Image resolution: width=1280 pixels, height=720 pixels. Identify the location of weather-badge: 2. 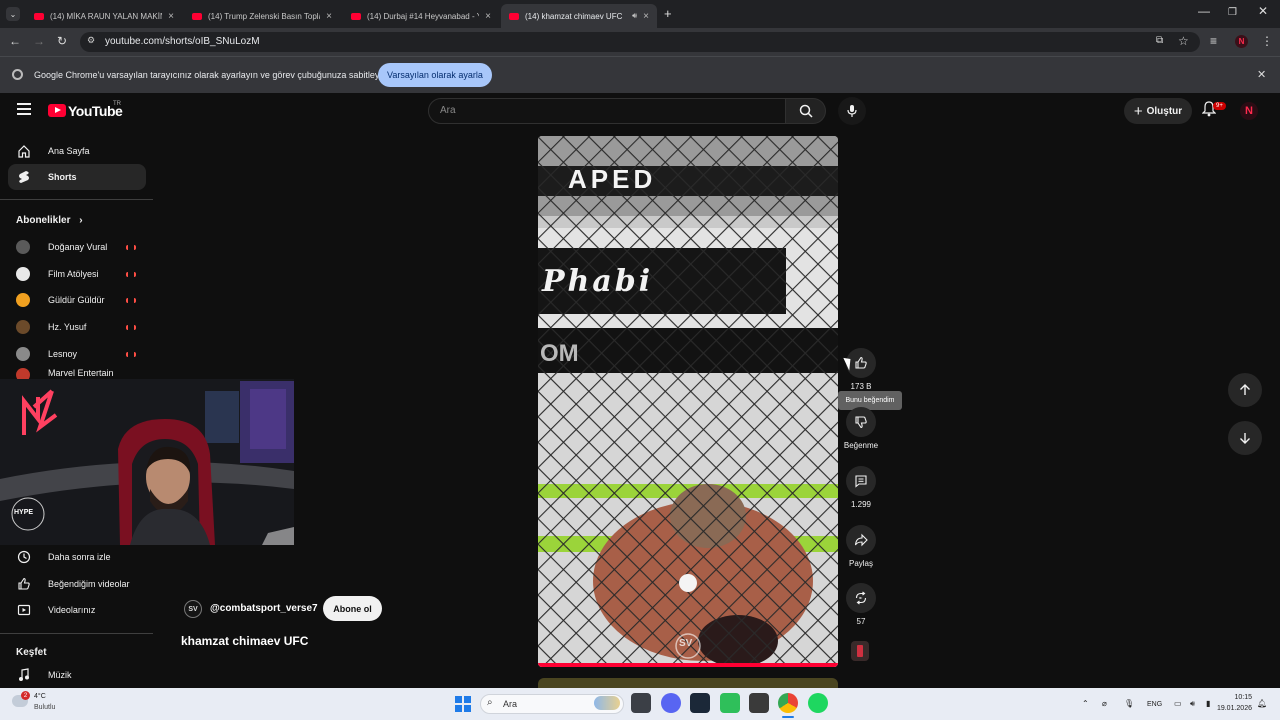
(25, 695).